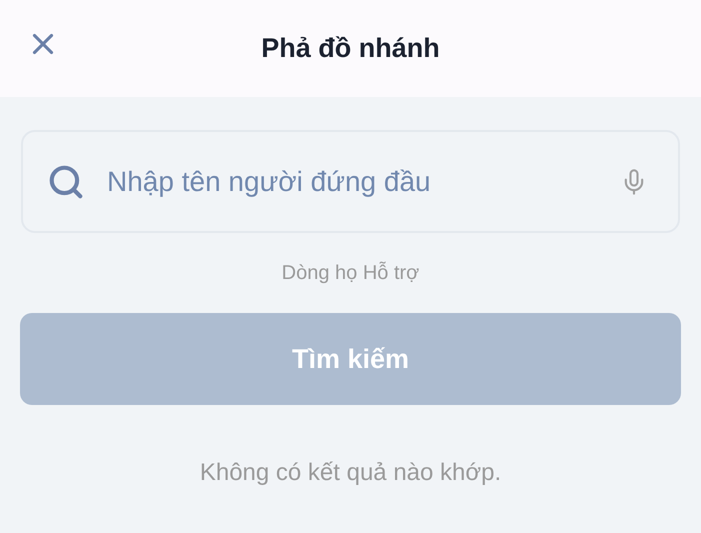  What do you see at coordinates (351, 473) in the screenshot?
I see `empty-message: Không có kết quả nào khớp.` at bounding box center [351, 473].